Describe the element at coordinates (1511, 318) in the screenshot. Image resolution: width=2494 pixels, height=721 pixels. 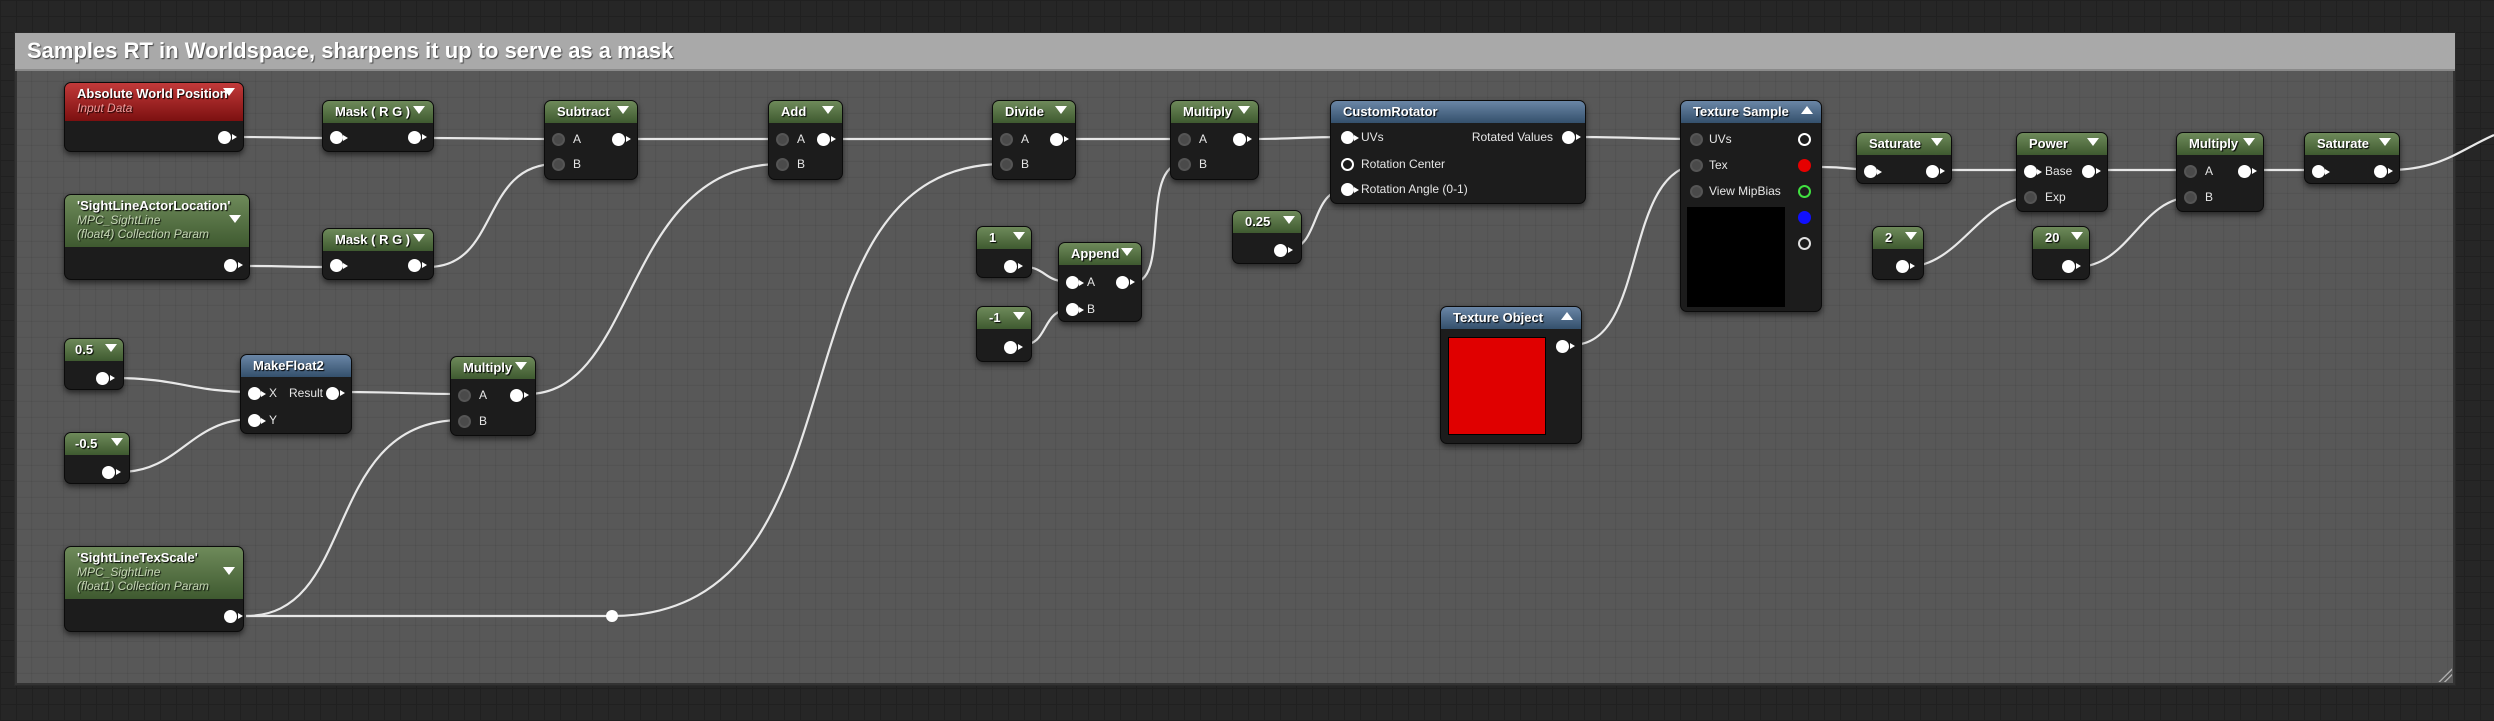
I see `node-header: Texture Object` at that location.